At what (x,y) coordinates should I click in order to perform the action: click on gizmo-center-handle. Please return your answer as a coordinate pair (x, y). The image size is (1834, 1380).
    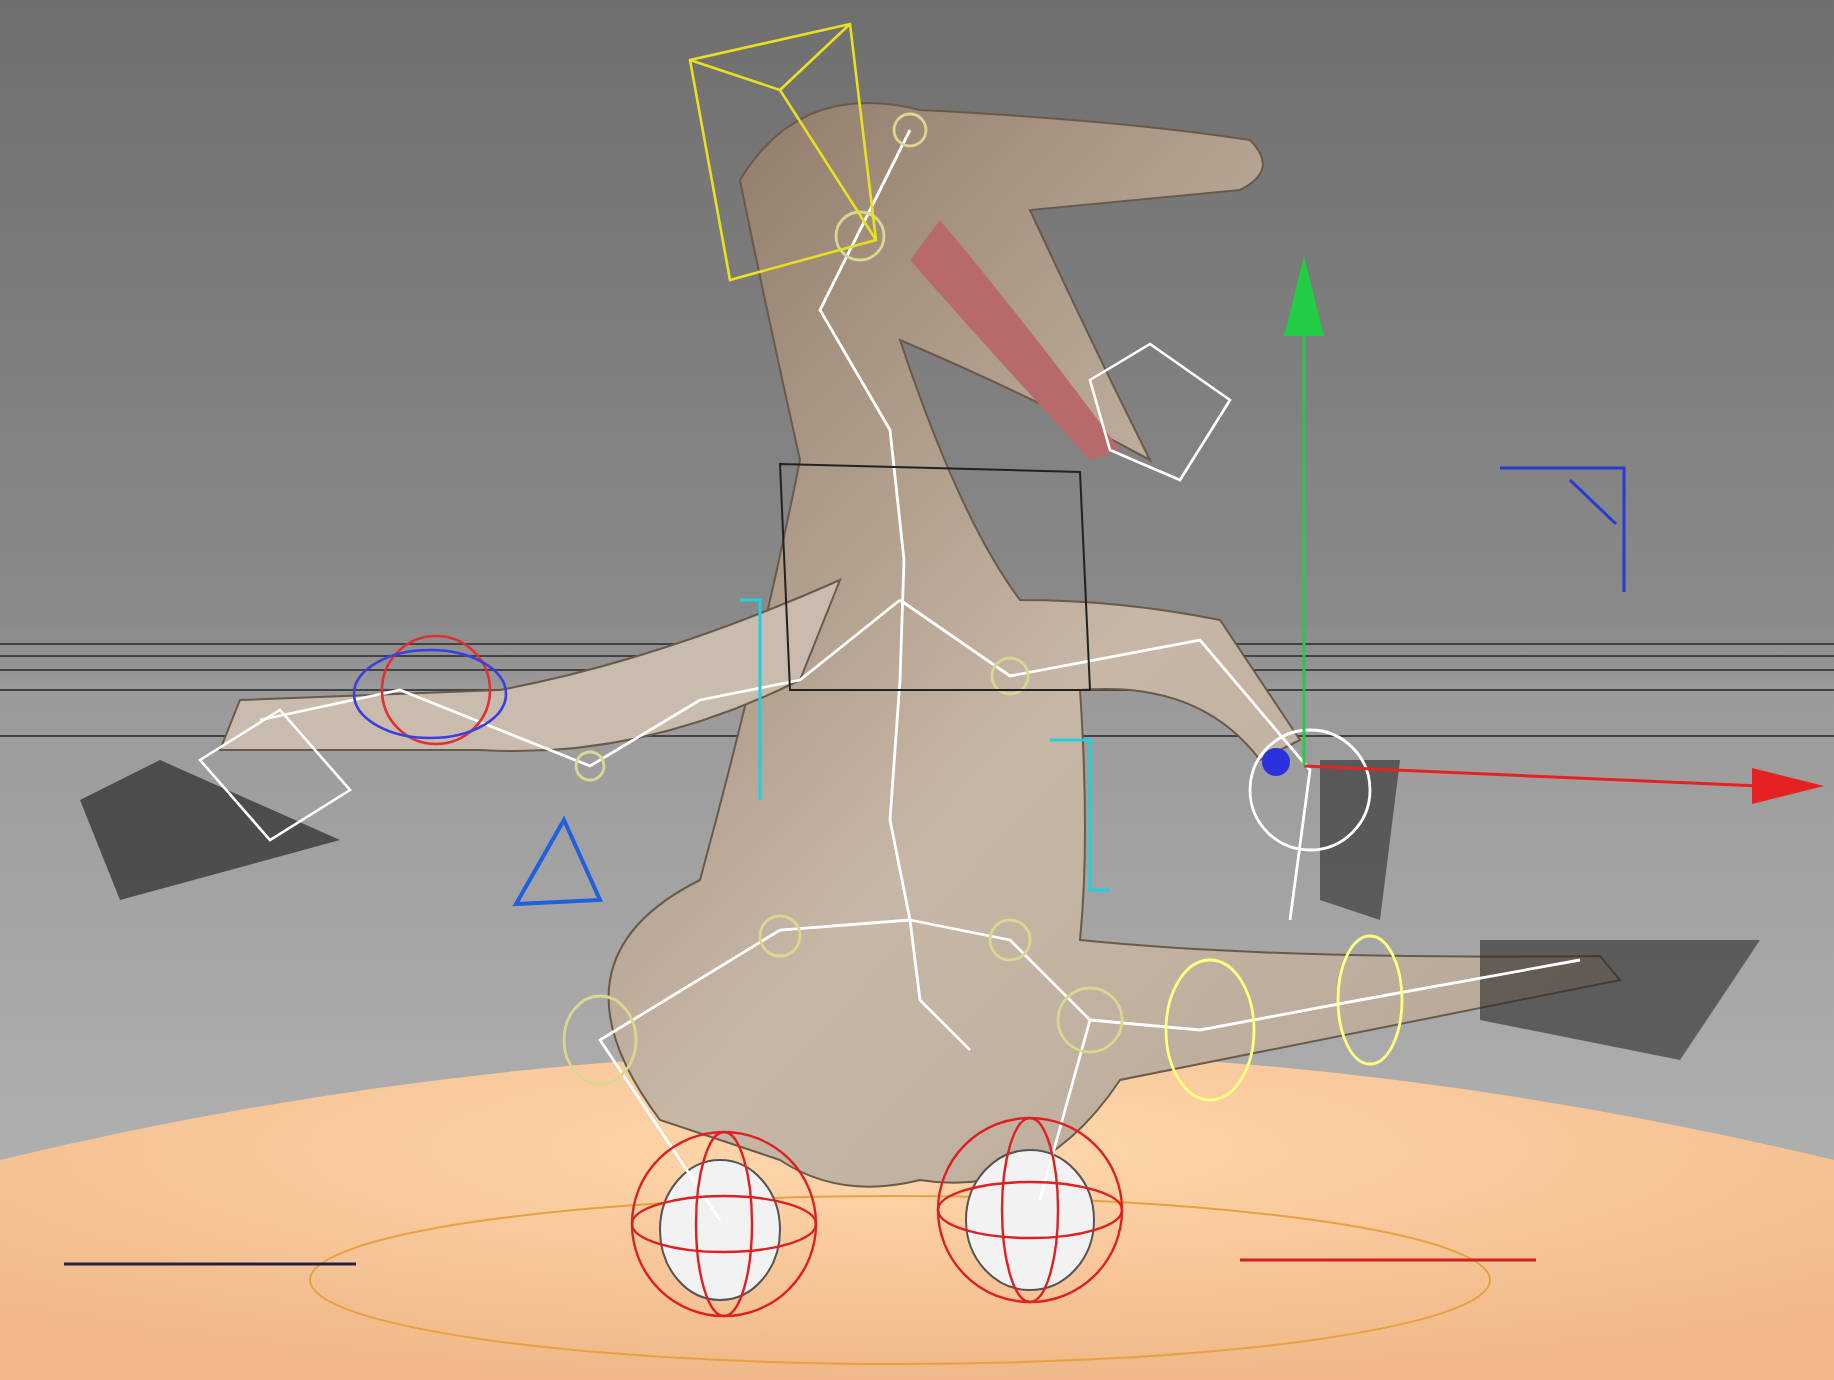
    Looking at the image, I should click on (1276, 762).